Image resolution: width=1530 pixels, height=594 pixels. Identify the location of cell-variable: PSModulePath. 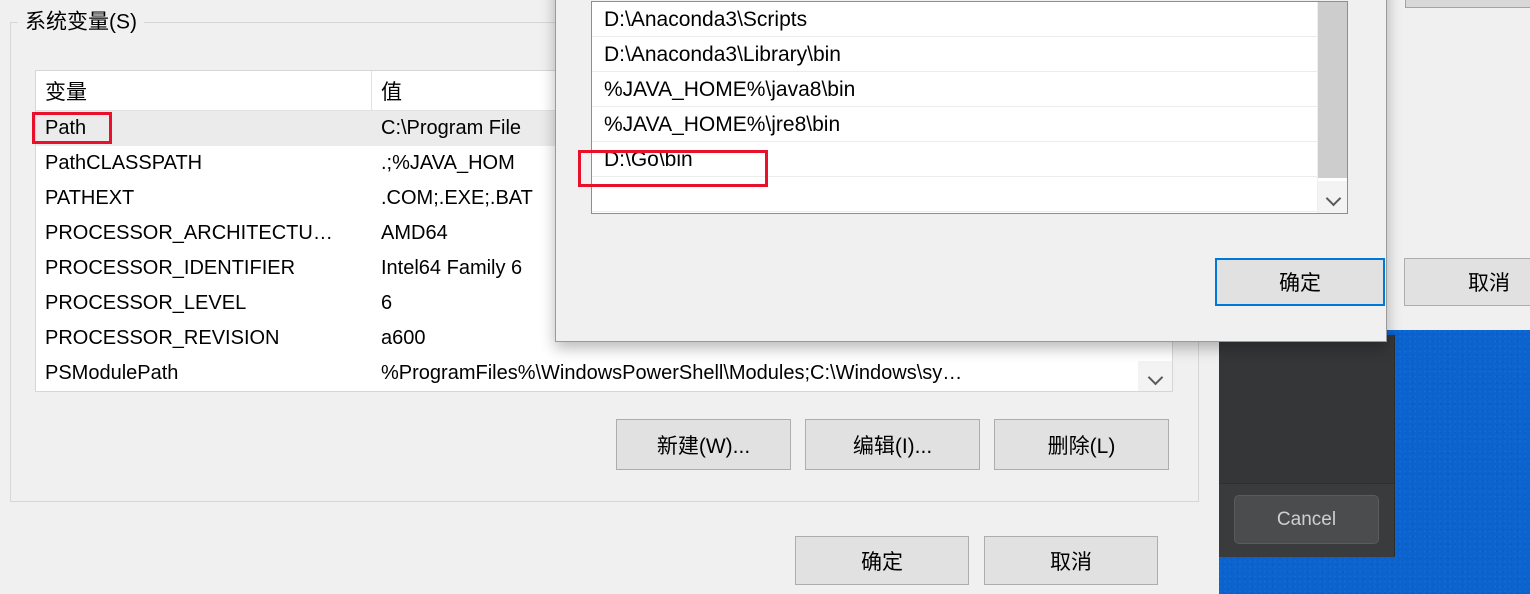
(112, 373).